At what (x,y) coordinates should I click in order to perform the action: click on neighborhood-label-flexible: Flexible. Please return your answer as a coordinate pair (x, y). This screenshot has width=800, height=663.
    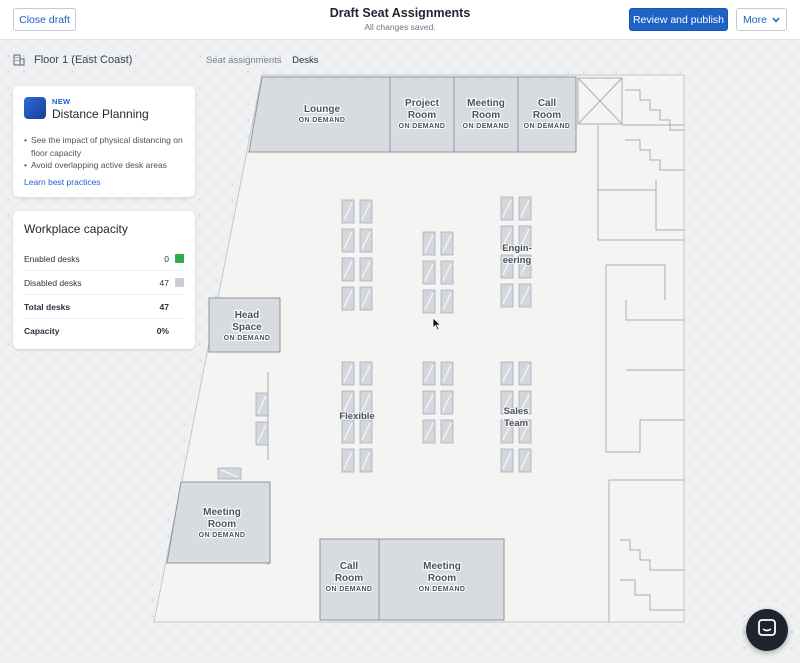
    Looking at the image, I should click on (356, 416).